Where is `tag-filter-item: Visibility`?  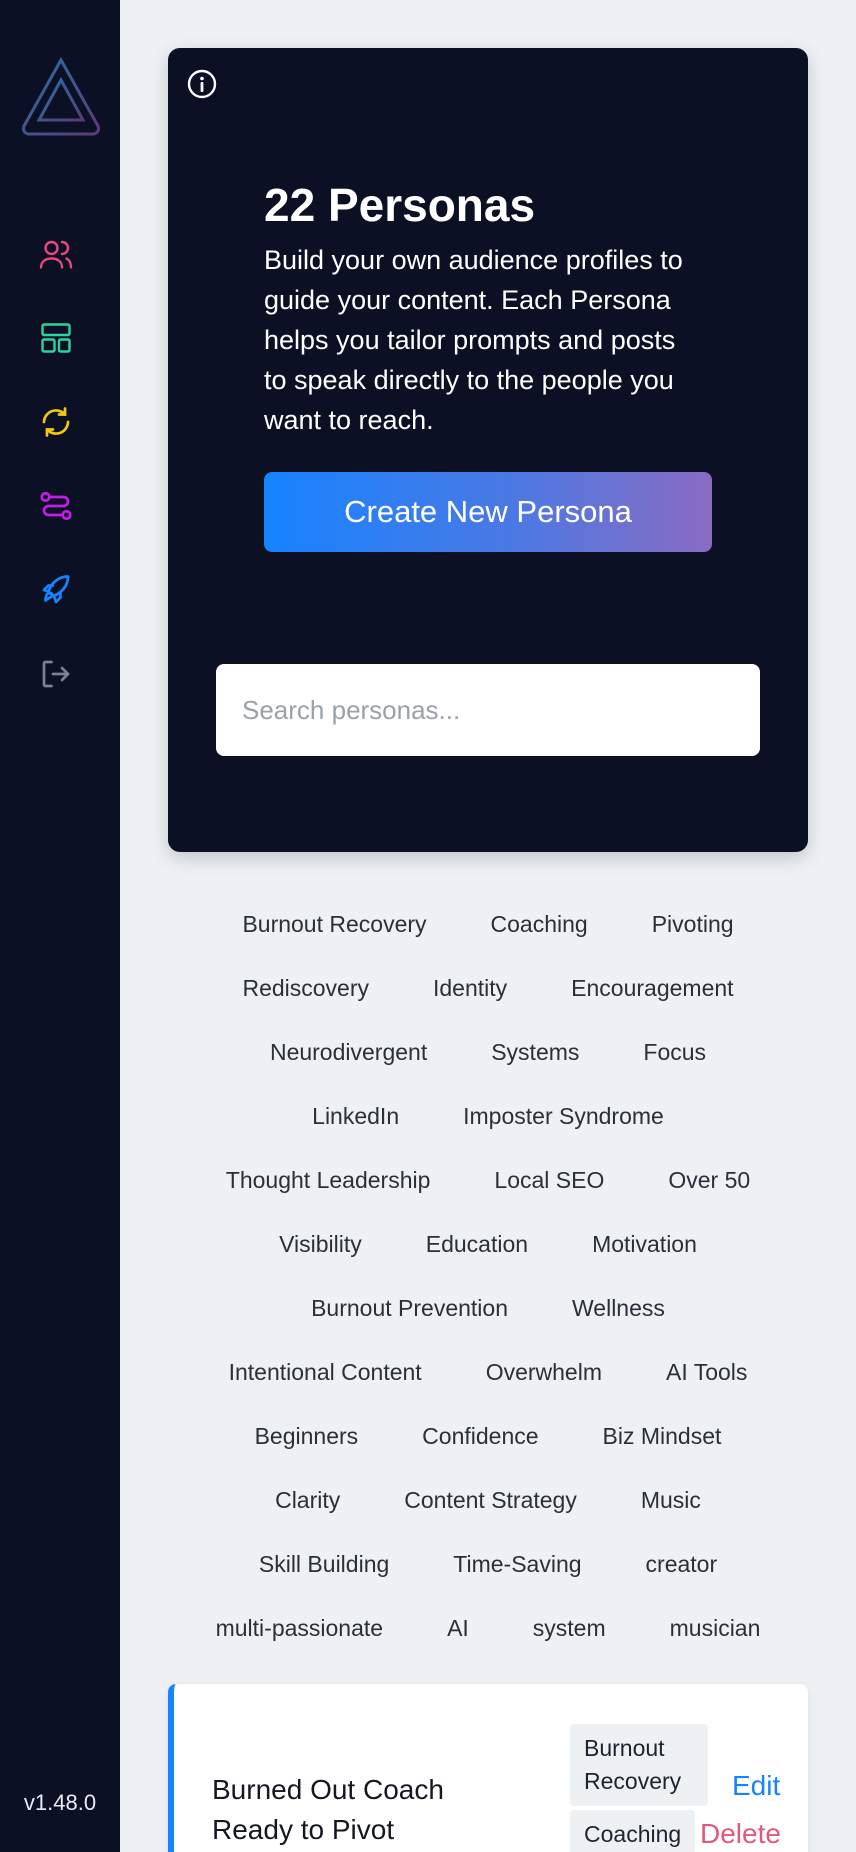
tag-filter-item: Visibility is located at coordinates (320, 1244).